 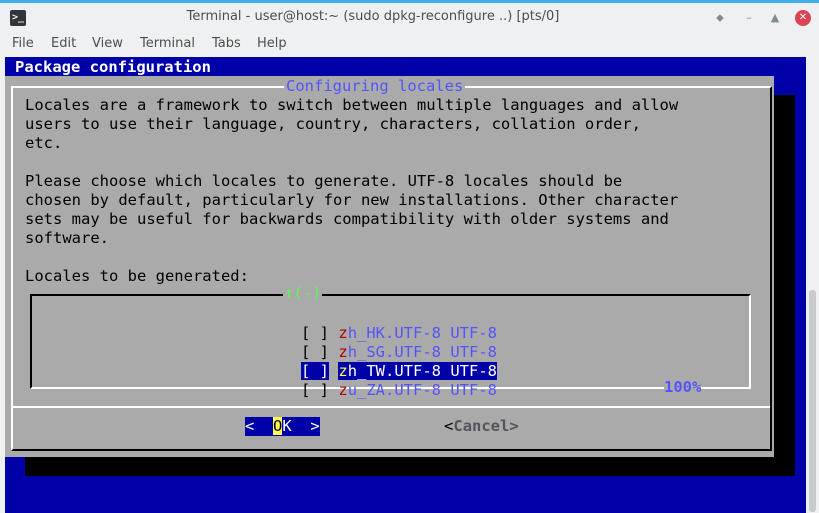 What do you see at coordinates (226, 43) in the screenshot?
I see `menu-tabs: Tabs` at bounding box center [226, 43].